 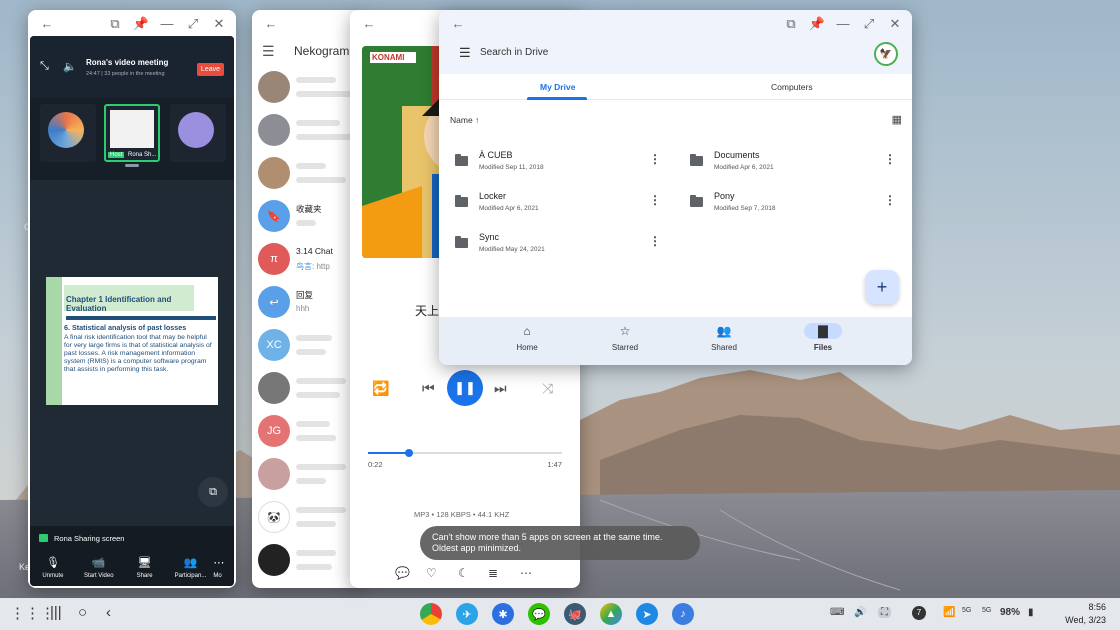 I want to click on share-button: 🖥 Share, so click(x=145, y=567).